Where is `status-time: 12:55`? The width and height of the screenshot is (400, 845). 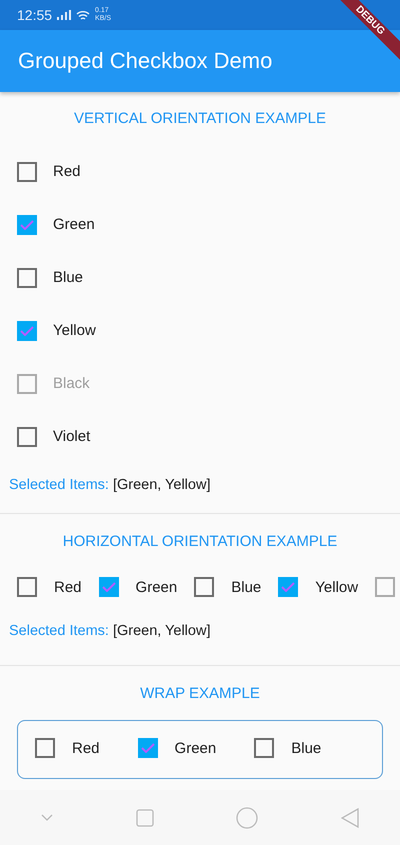
status-time: 12:55 is located at coordinates (34, 15).